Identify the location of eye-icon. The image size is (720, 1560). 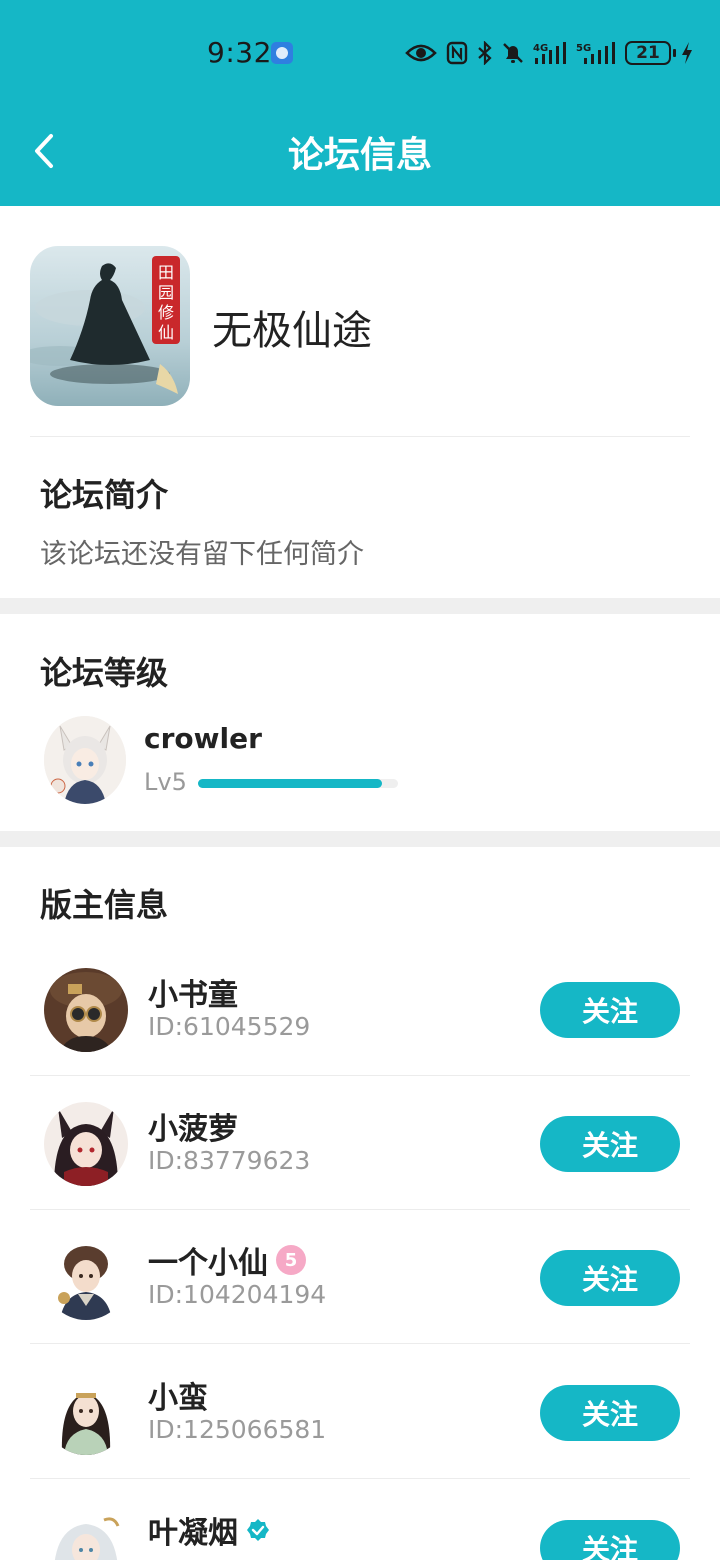
(421, 53).